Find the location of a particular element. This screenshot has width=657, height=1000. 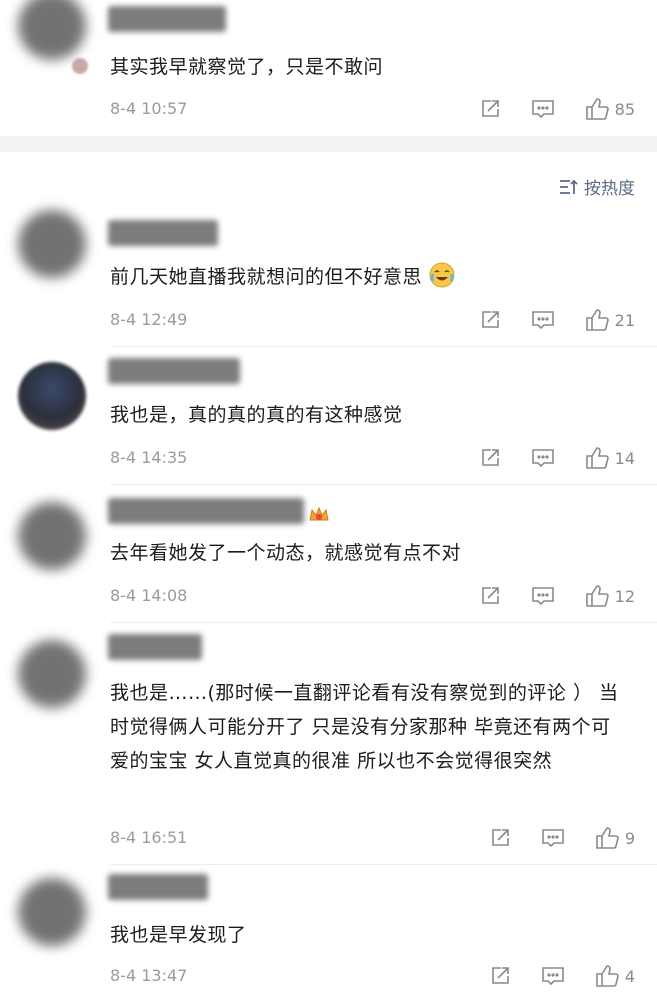

like-button: 14 is located at coordinates (610, 458).